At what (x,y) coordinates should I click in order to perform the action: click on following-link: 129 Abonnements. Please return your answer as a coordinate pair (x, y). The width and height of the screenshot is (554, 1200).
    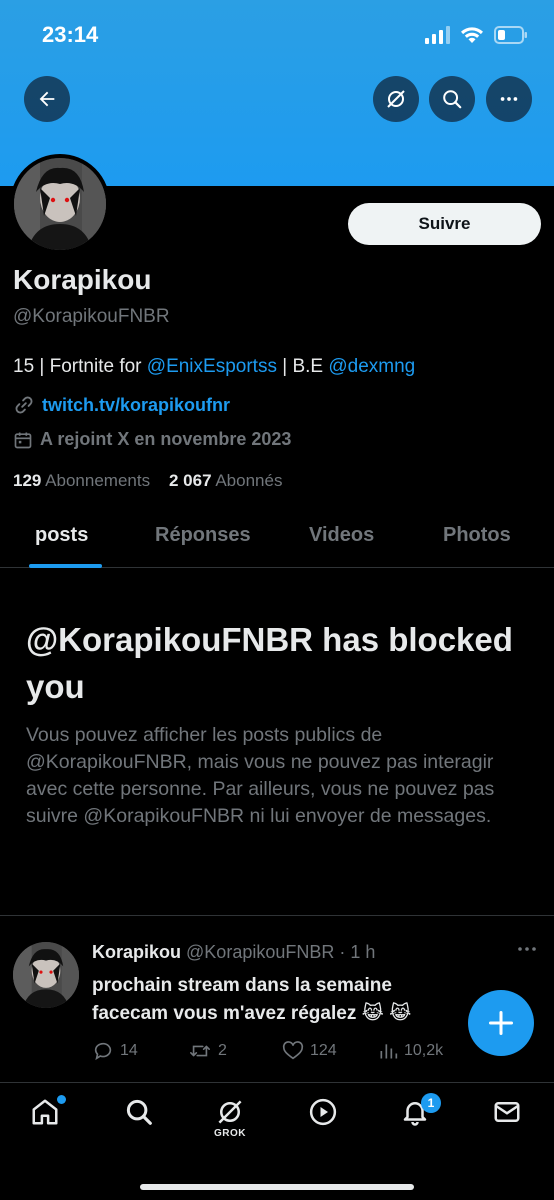
    Looking at the image, I should click on (81, 480).